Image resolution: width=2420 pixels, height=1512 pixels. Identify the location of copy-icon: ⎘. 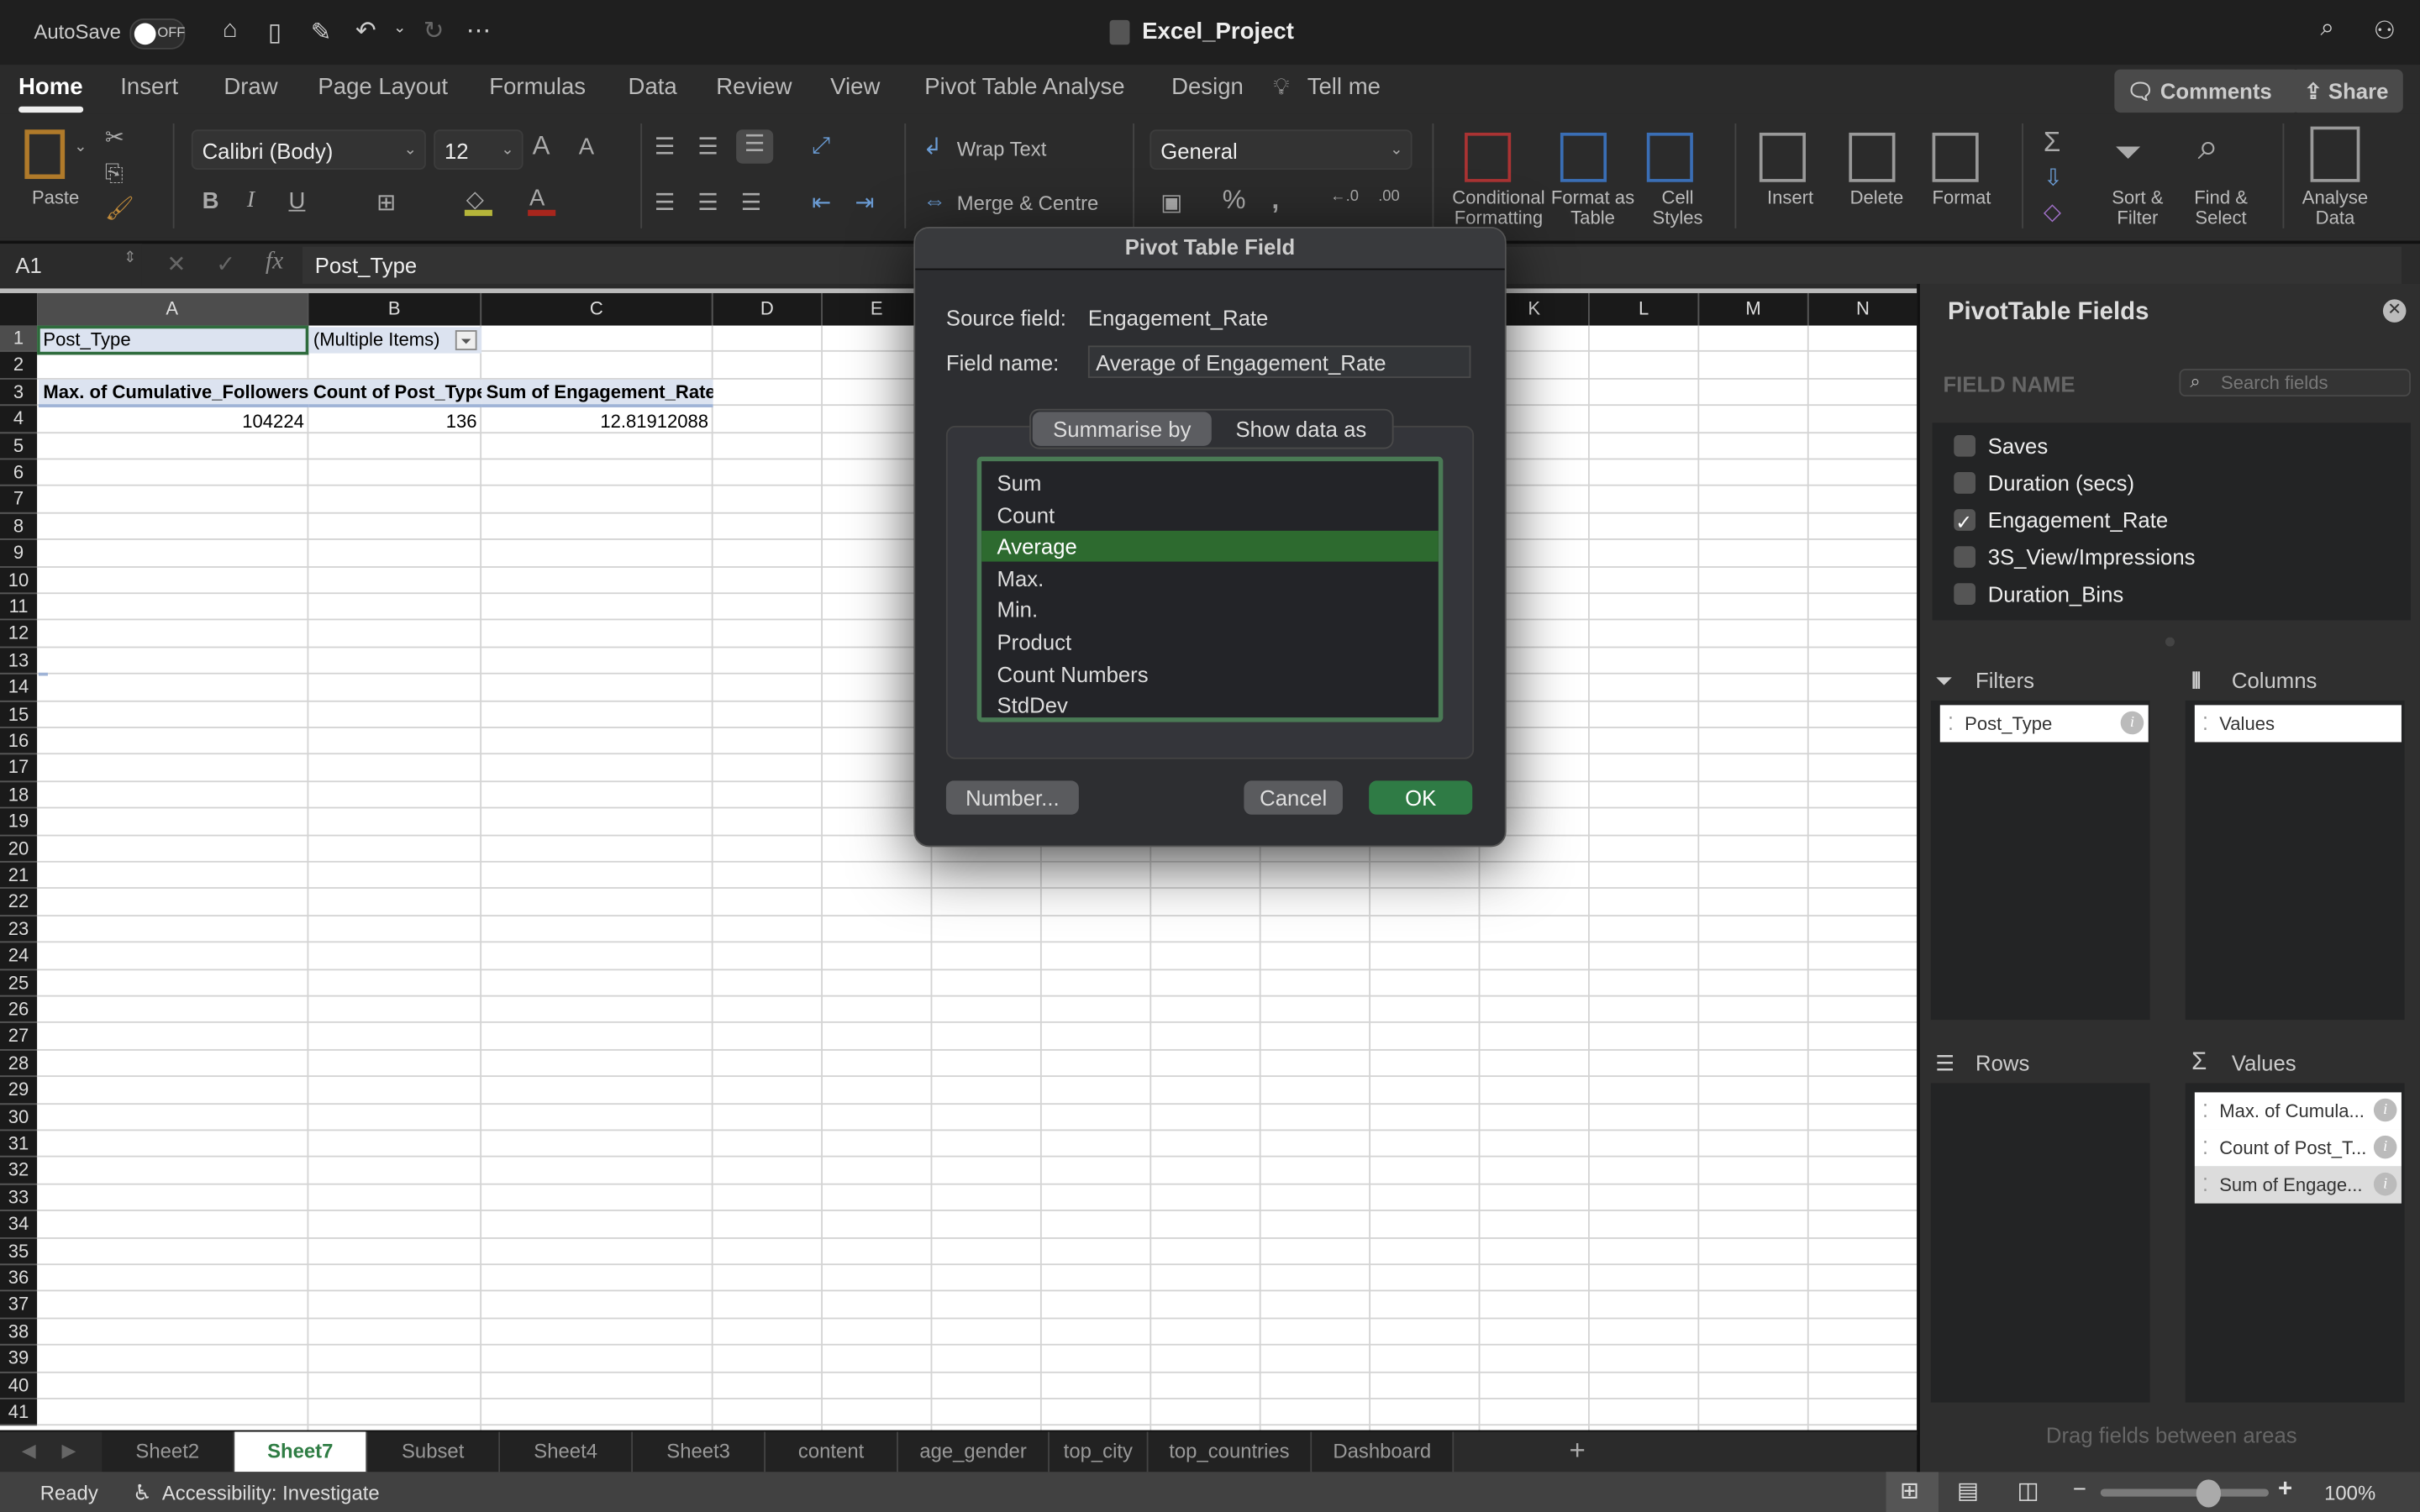
(114, 173).